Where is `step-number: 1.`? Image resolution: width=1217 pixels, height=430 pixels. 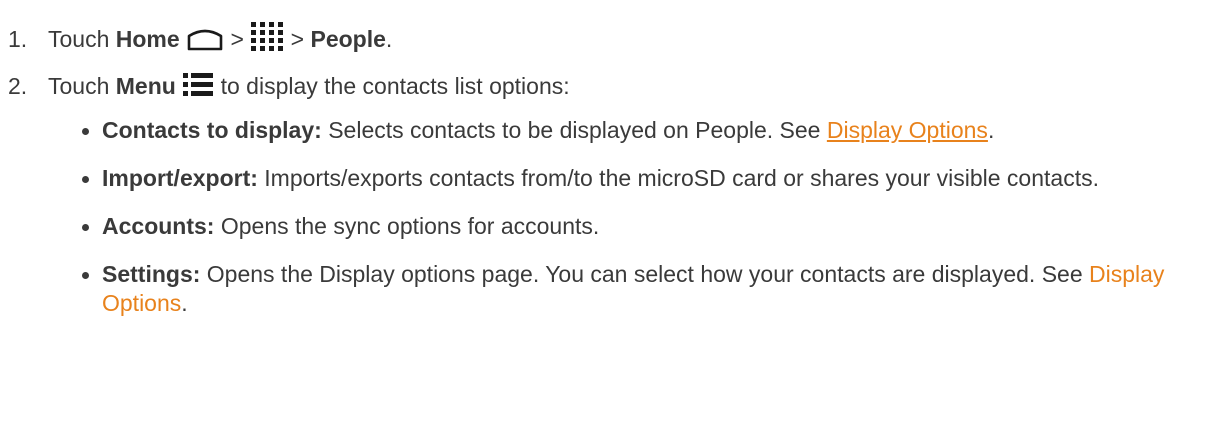 step-number: 1. is located at coordinates (18, 39).